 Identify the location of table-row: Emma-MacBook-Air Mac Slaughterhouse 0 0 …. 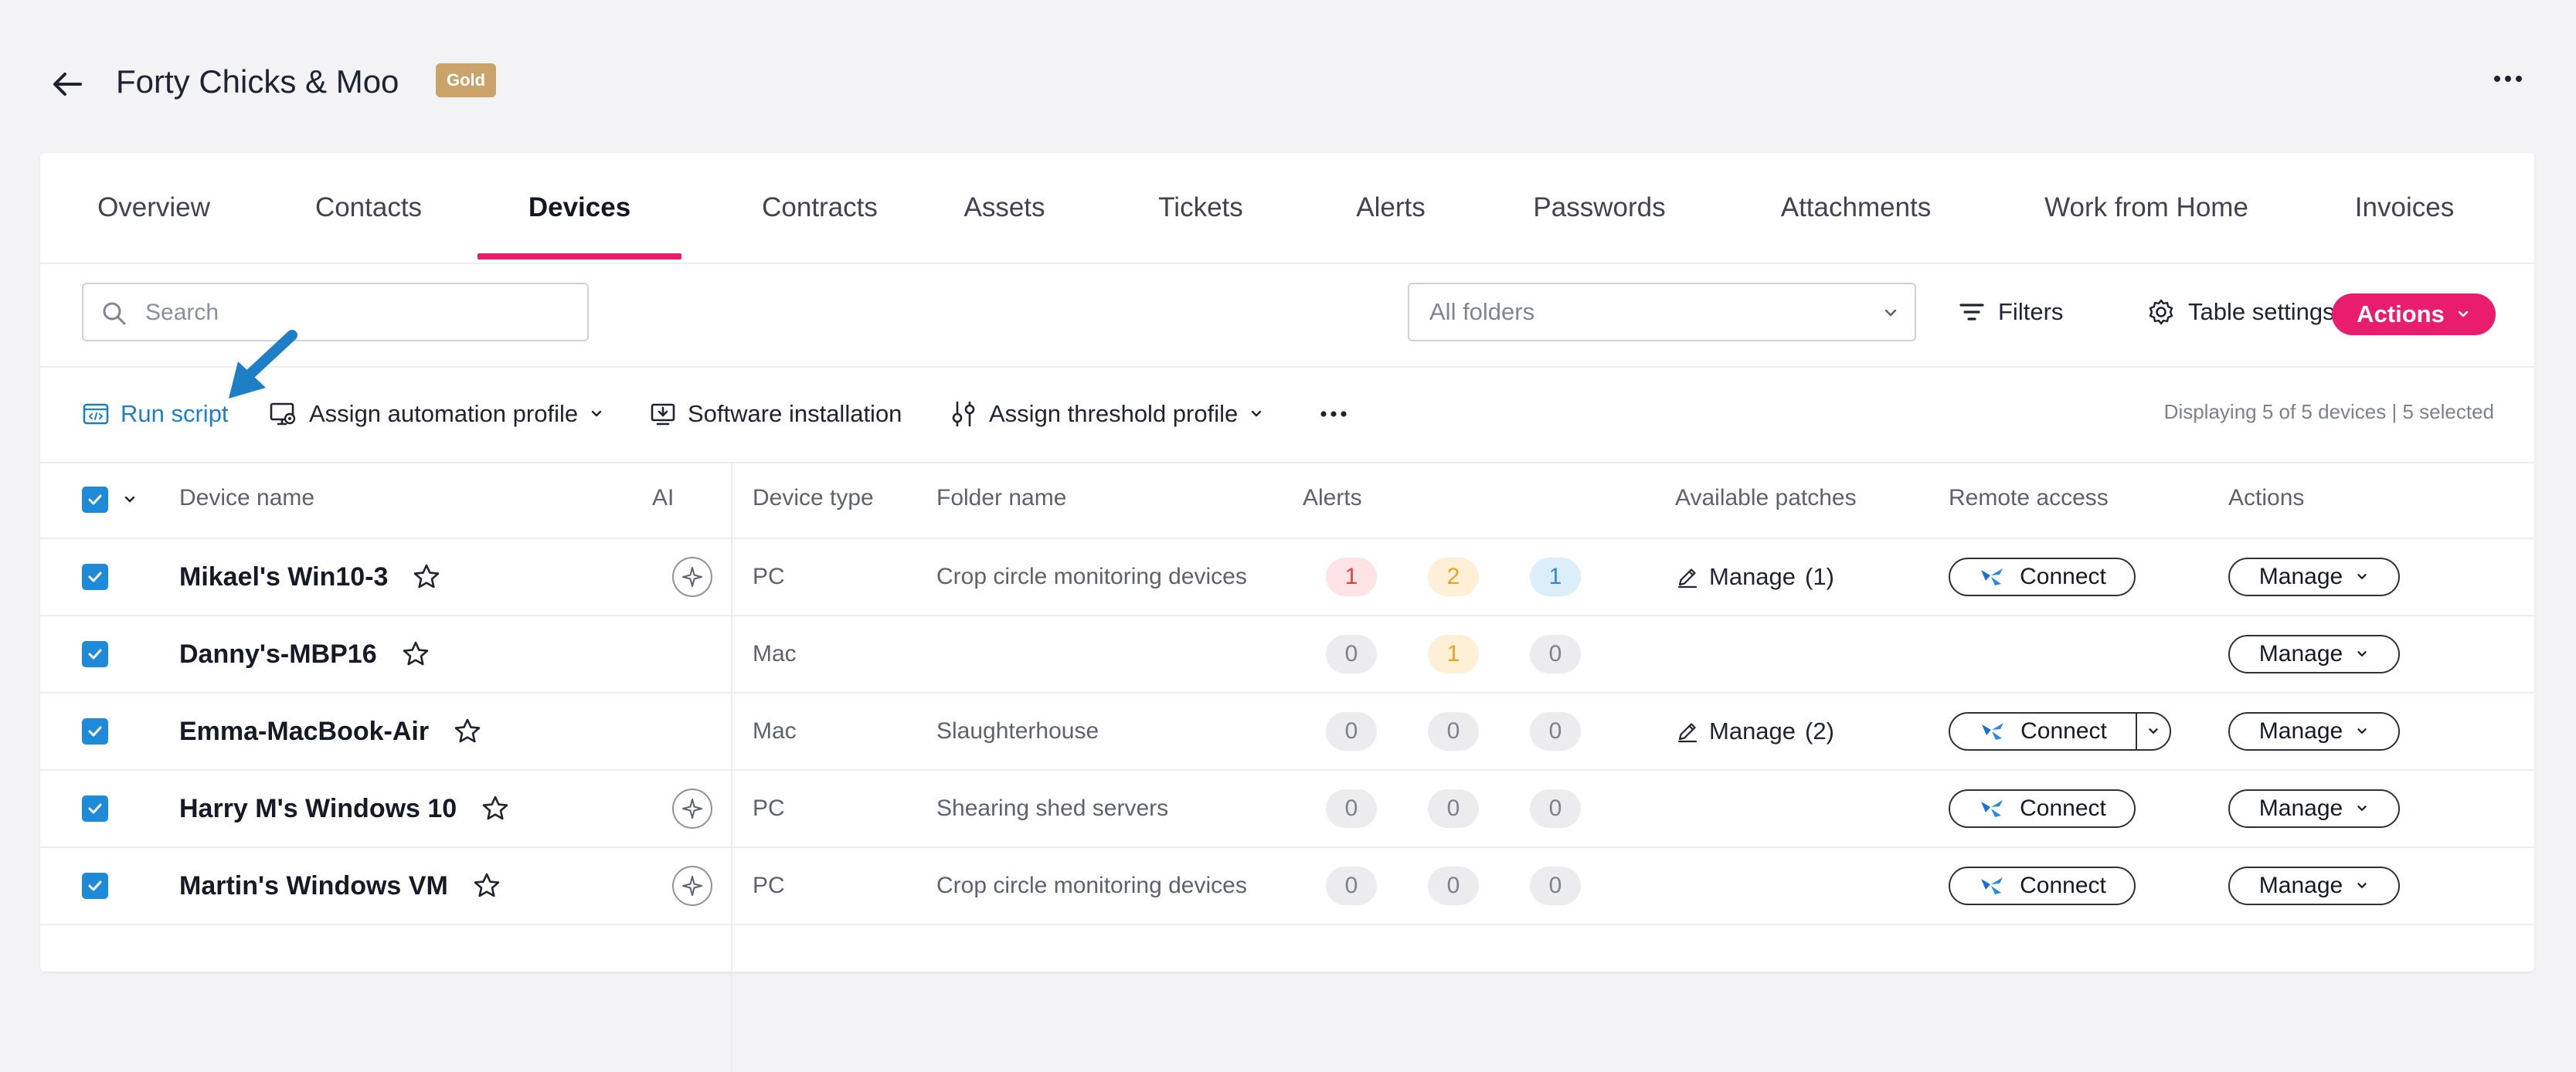
(1287, 732).